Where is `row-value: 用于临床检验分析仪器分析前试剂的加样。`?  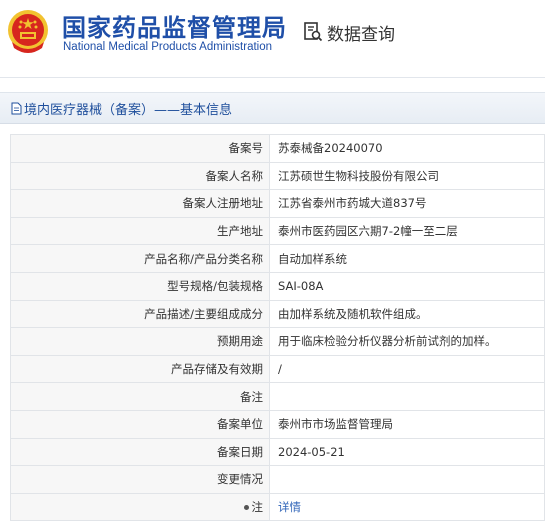 row-value: 用于临床检验分析仪器分析前试剂的加样。 is located at coordinates (407, 341).